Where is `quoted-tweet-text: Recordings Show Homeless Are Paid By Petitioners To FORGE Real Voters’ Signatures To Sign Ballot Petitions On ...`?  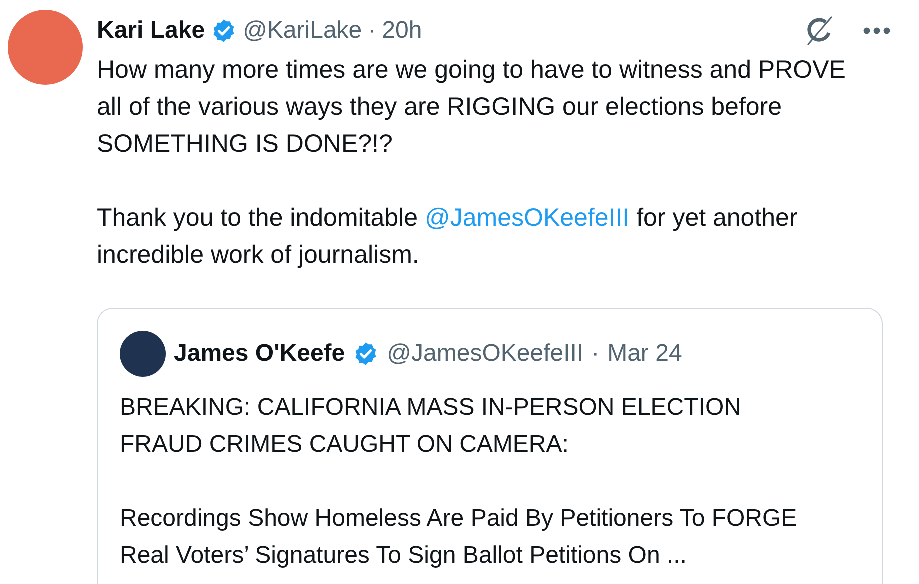
quoted-tweet-text: Recordings Show Homeless Are Paid By Petitioners To FORGE Real Voters’ Signatures To Sign Ballot Petitions On ... is located at coordinates (459, 537).